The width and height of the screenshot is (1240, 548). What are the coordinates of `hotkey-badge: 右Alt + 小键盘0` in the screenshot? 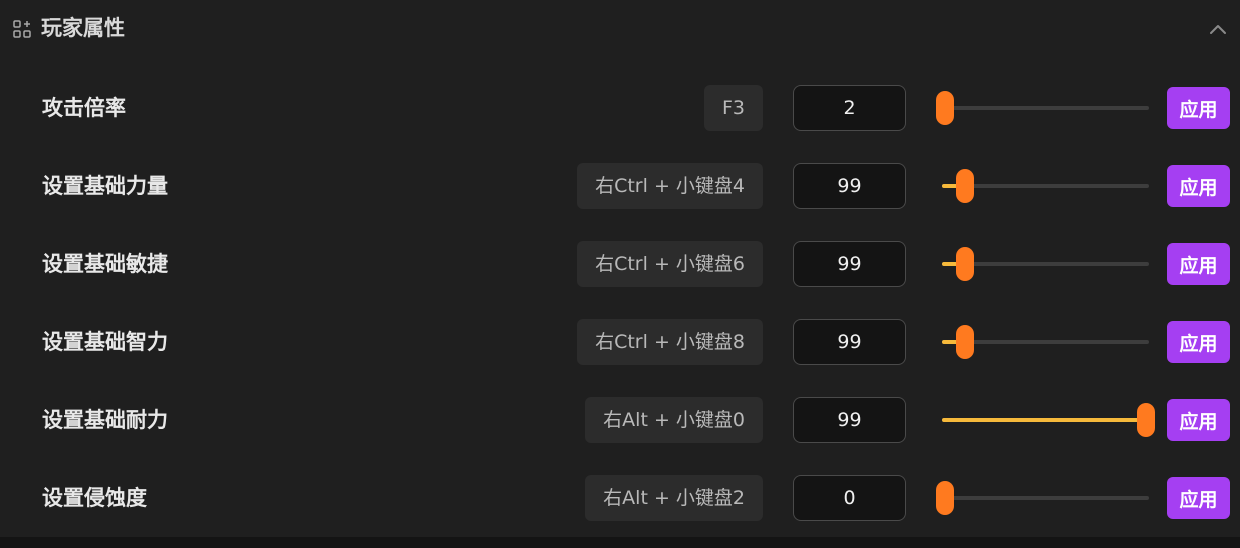 It's located at (674, 420).